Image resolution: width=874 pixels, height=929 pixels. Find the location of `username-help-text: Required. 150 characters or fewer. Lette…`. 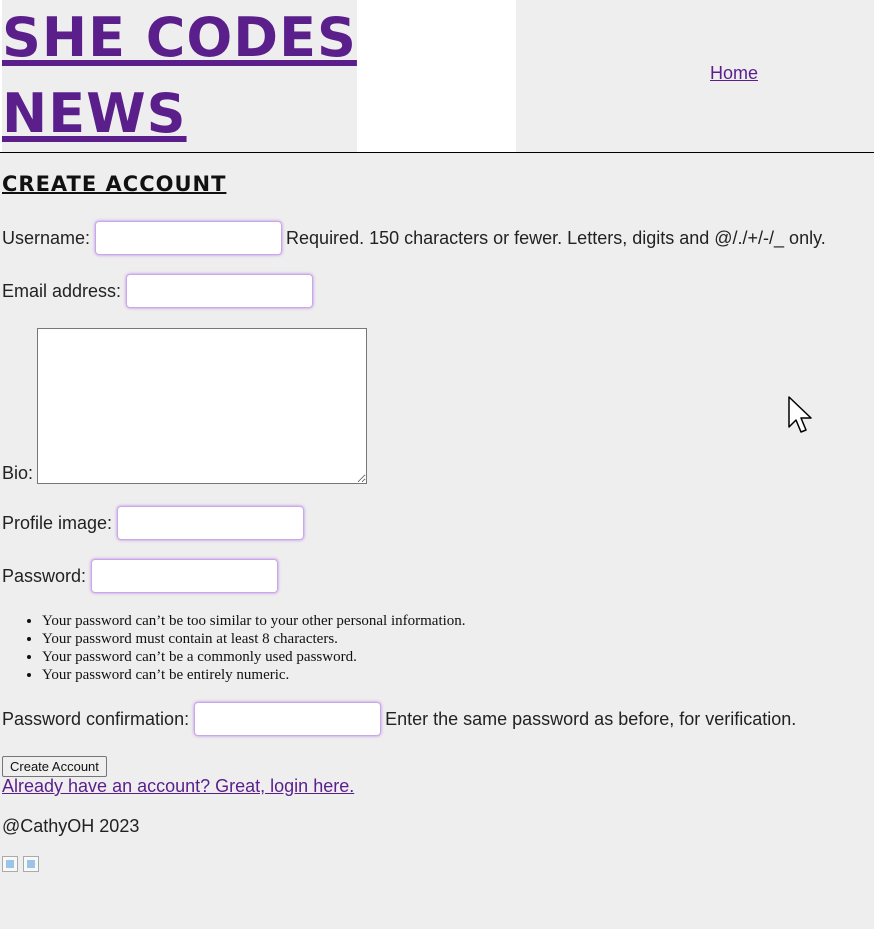

username-help-text: Required. 150 characters or fewer. Lette… is located at coordinates (556, 237).